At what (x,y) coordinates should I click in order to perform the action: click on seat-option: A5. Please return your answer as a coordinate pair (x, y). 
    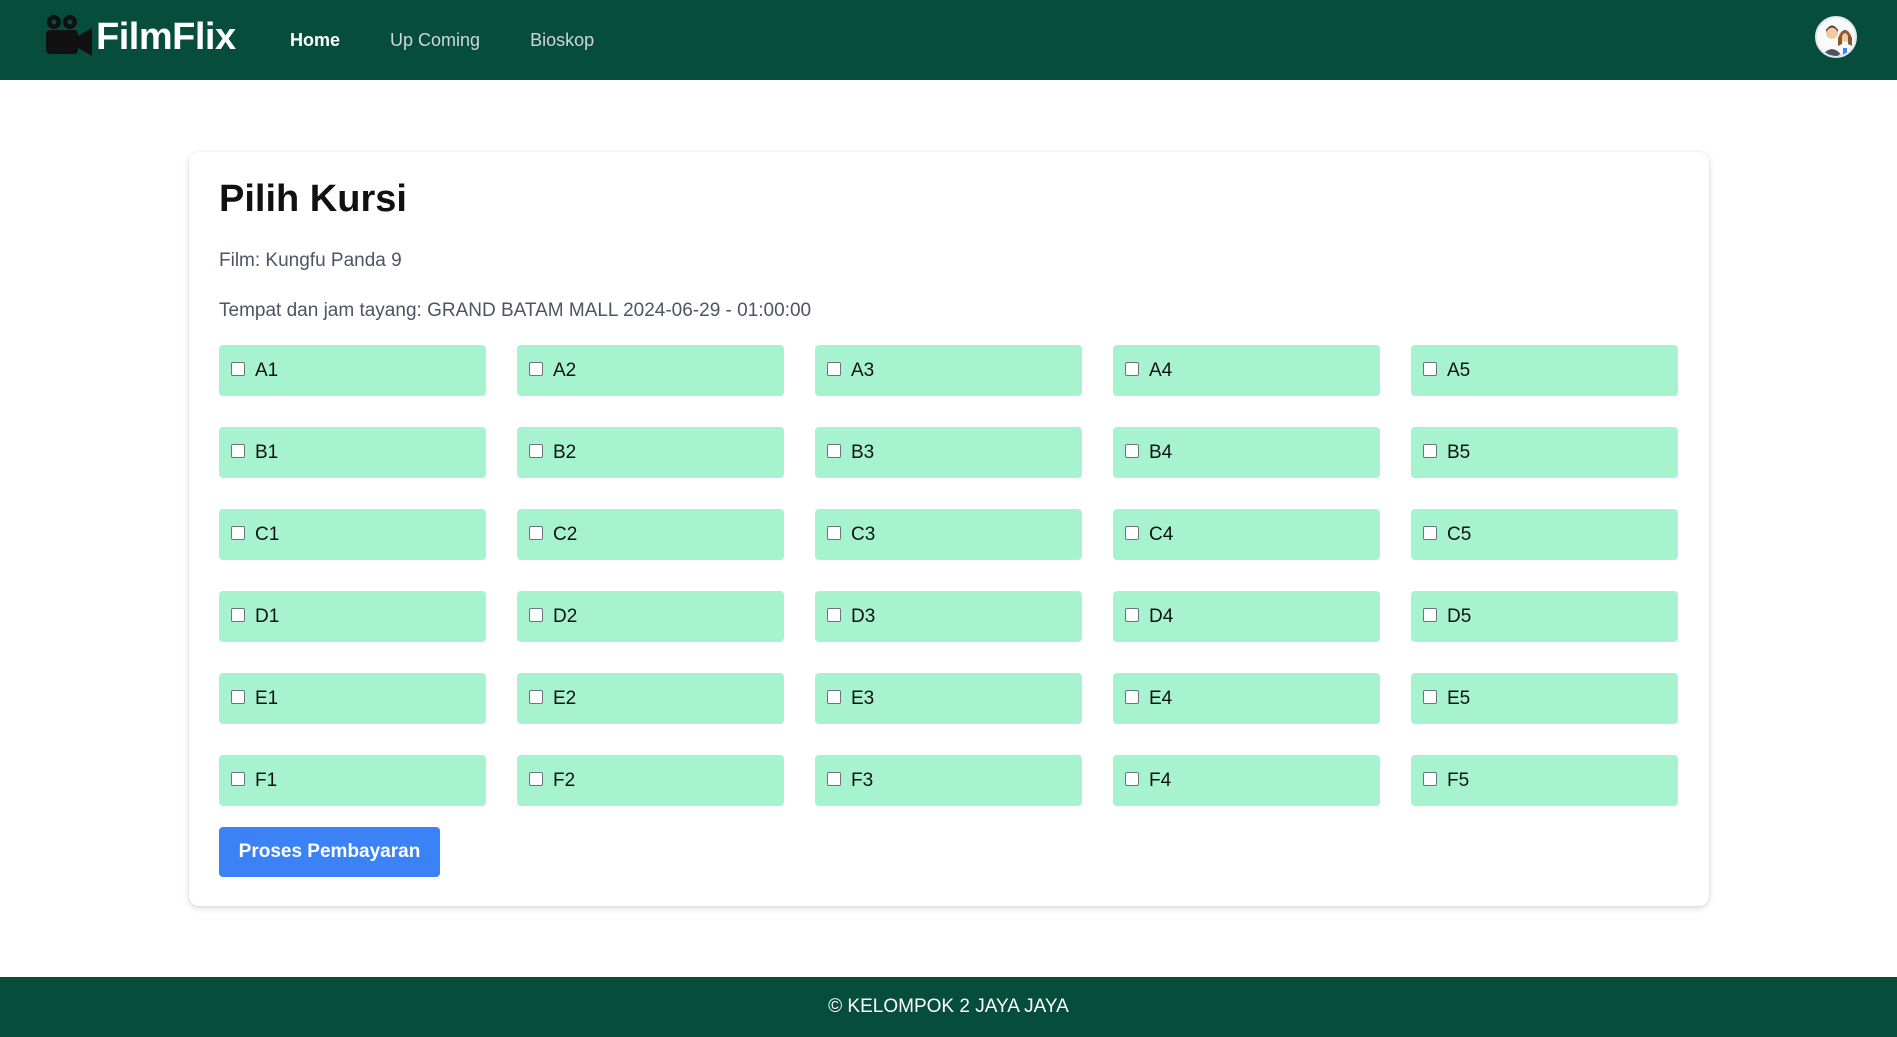
    Looking at the image, I should click on (1544, 370).